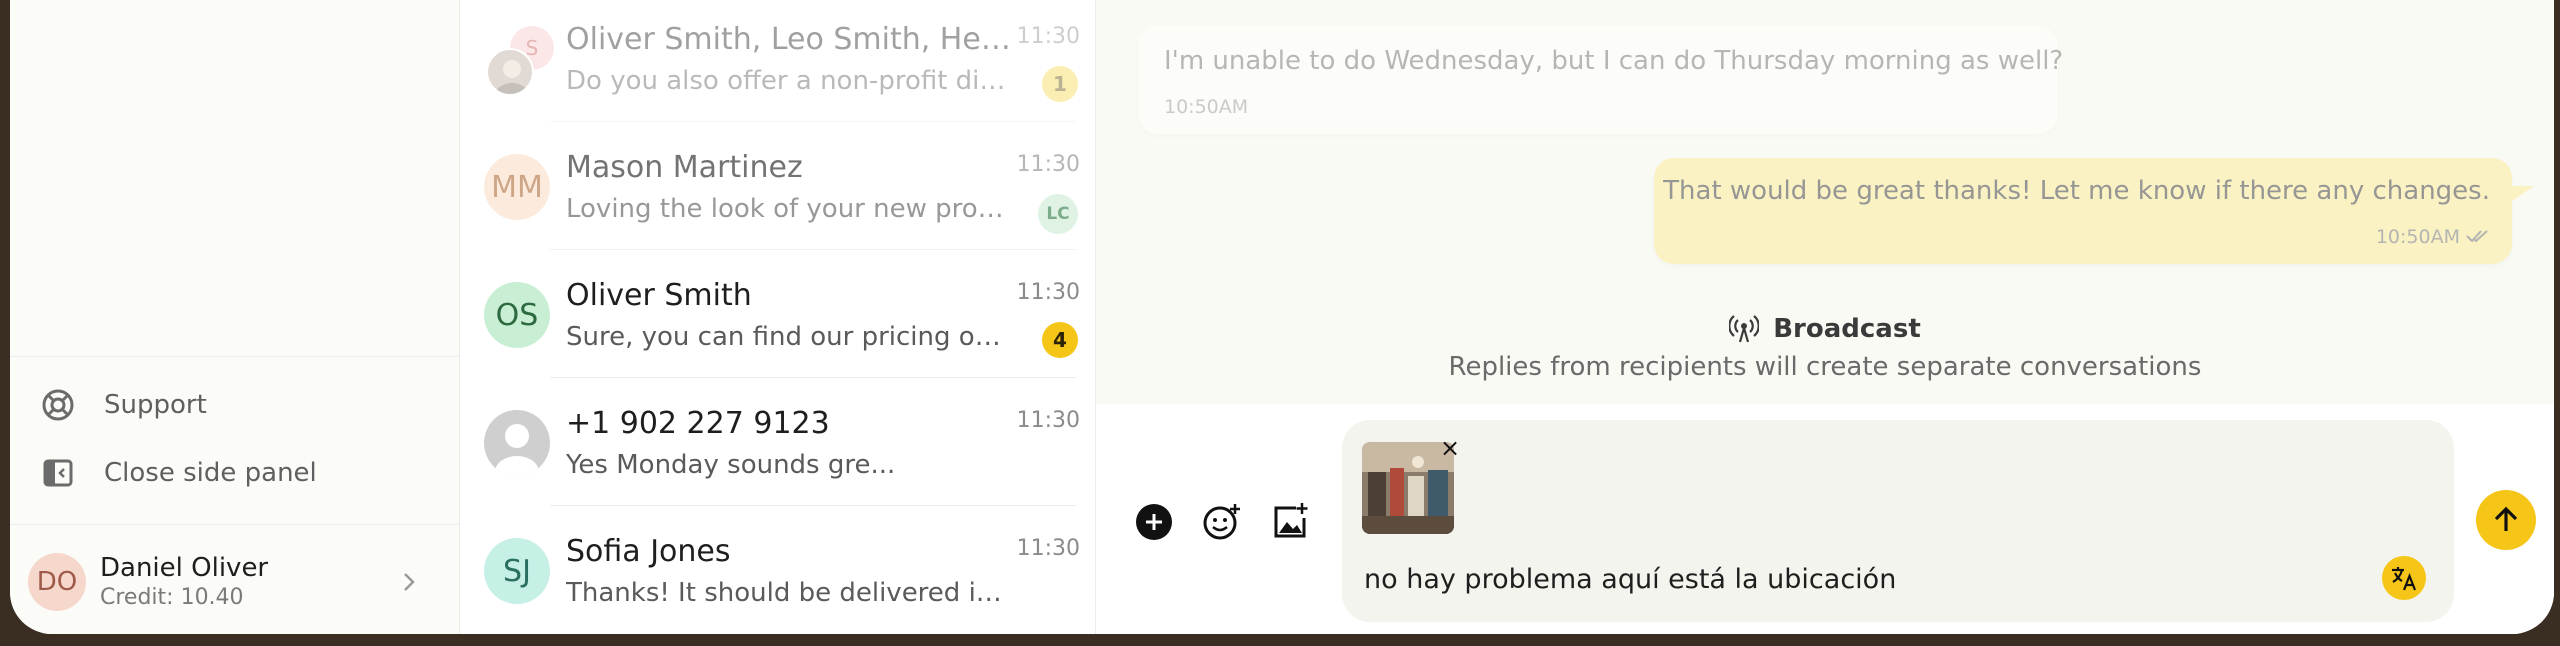 This screenshot has height=646, width=2560. I want to click on arrow-up-icon, so click(2506, 518).